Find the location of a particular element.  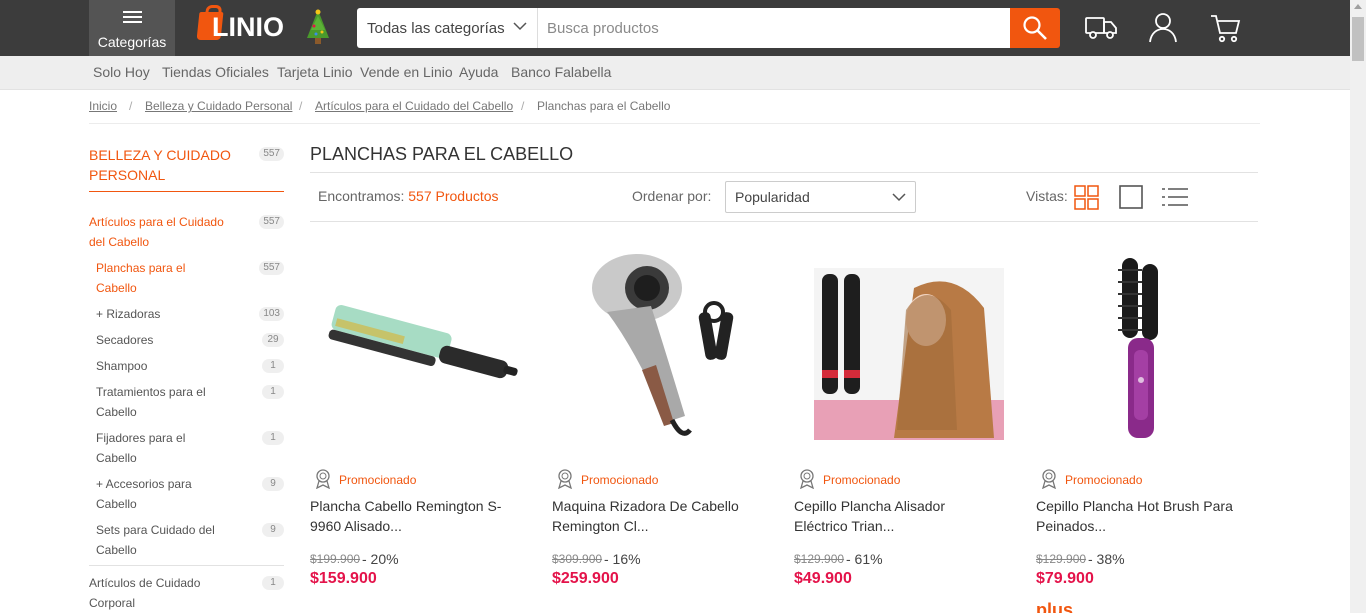

views-label: Vistas: is located at coordinates (1047, 196).